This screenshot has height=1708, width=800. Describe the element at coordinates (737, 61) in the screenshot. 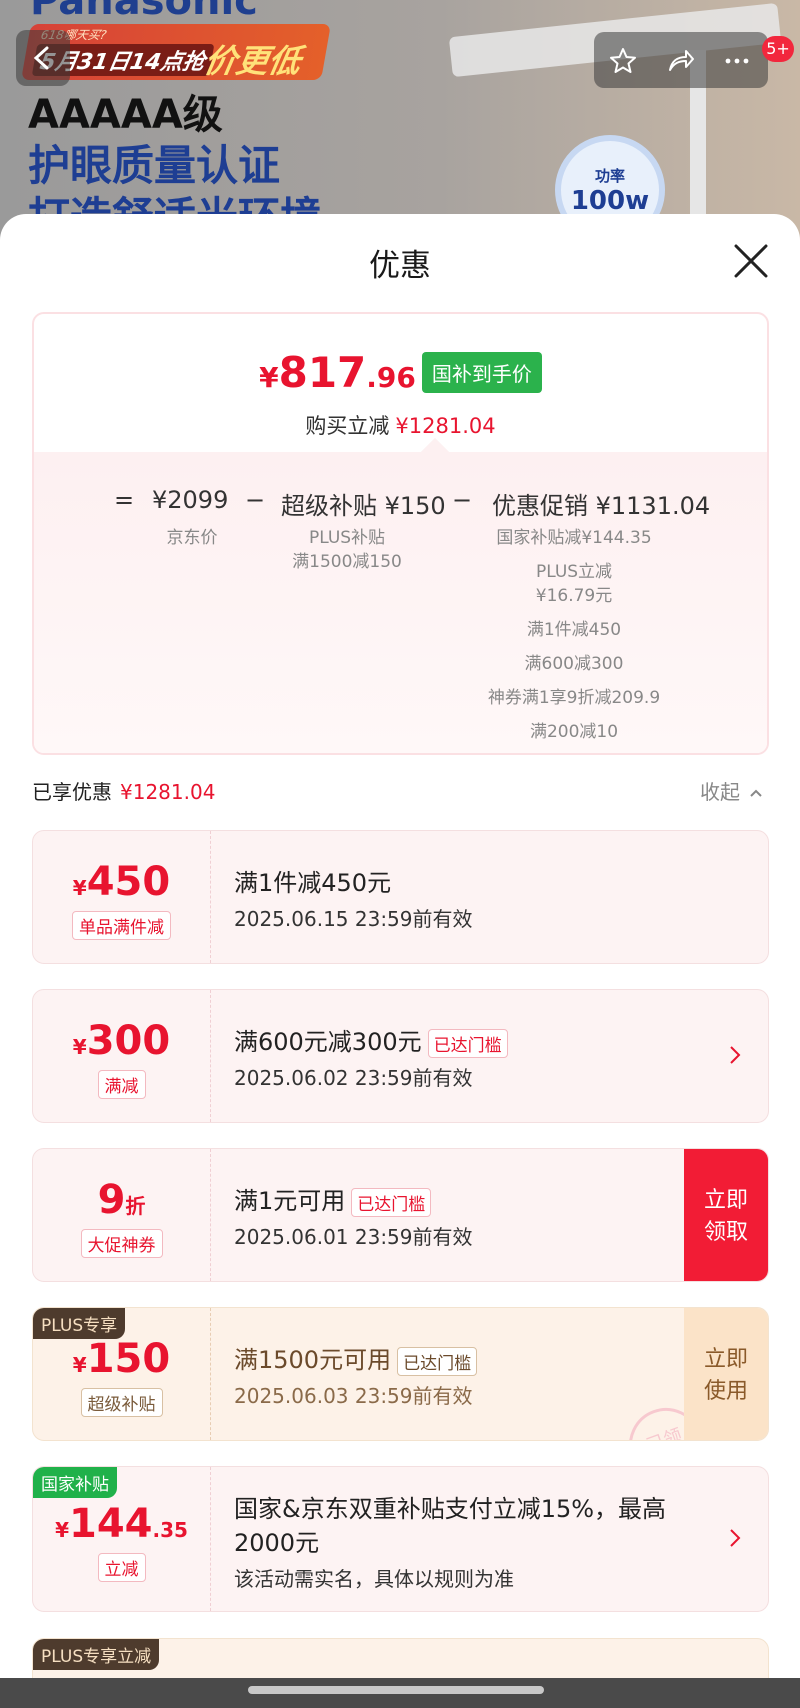

I see `more-icon` at that location.